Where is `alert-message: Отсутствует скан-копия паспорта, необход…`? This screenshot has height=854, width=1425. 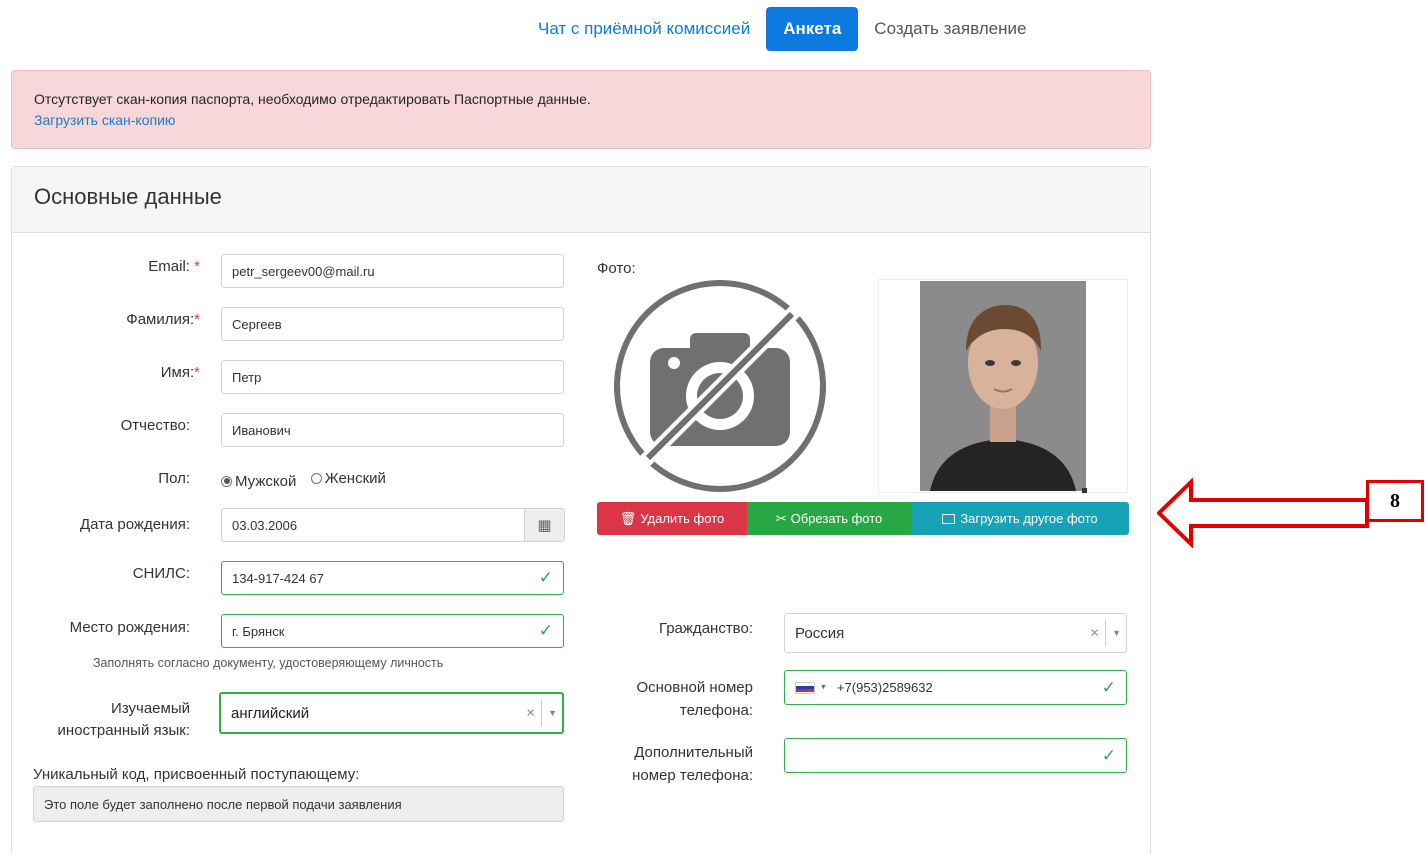
alert-message: Отсутствует скан-копия паспорта, необход… is located at coordinates (312, 99).